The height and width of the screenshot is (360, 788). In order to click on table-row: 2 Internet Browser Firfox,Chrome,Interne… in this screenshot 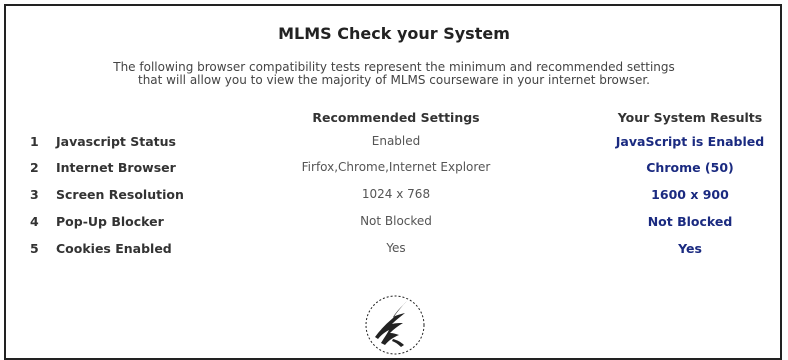, I will do `click(394, 170)`.